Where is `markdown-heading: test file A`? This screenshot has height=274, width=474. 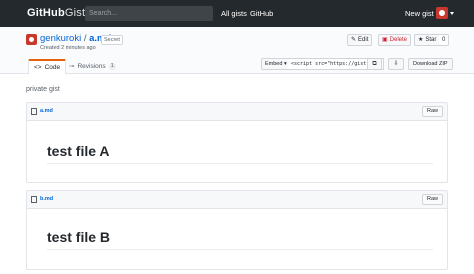 markdown-heading: test file A is located at coordinates (78, 151).